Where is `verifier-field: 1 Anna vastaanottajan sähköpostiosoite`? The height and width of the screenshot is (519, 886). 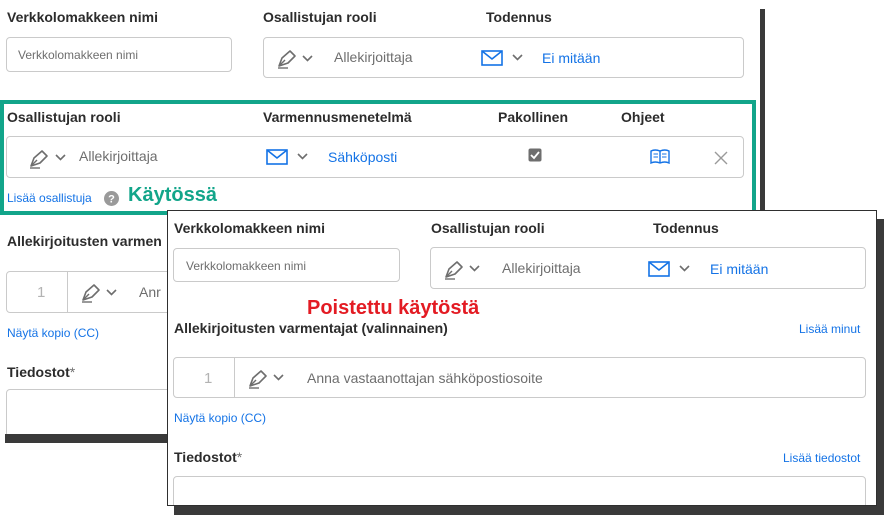
verifier-field: 1 Anna vastaanottajan sähköpostiosoite is located at coordinates (519, 377).